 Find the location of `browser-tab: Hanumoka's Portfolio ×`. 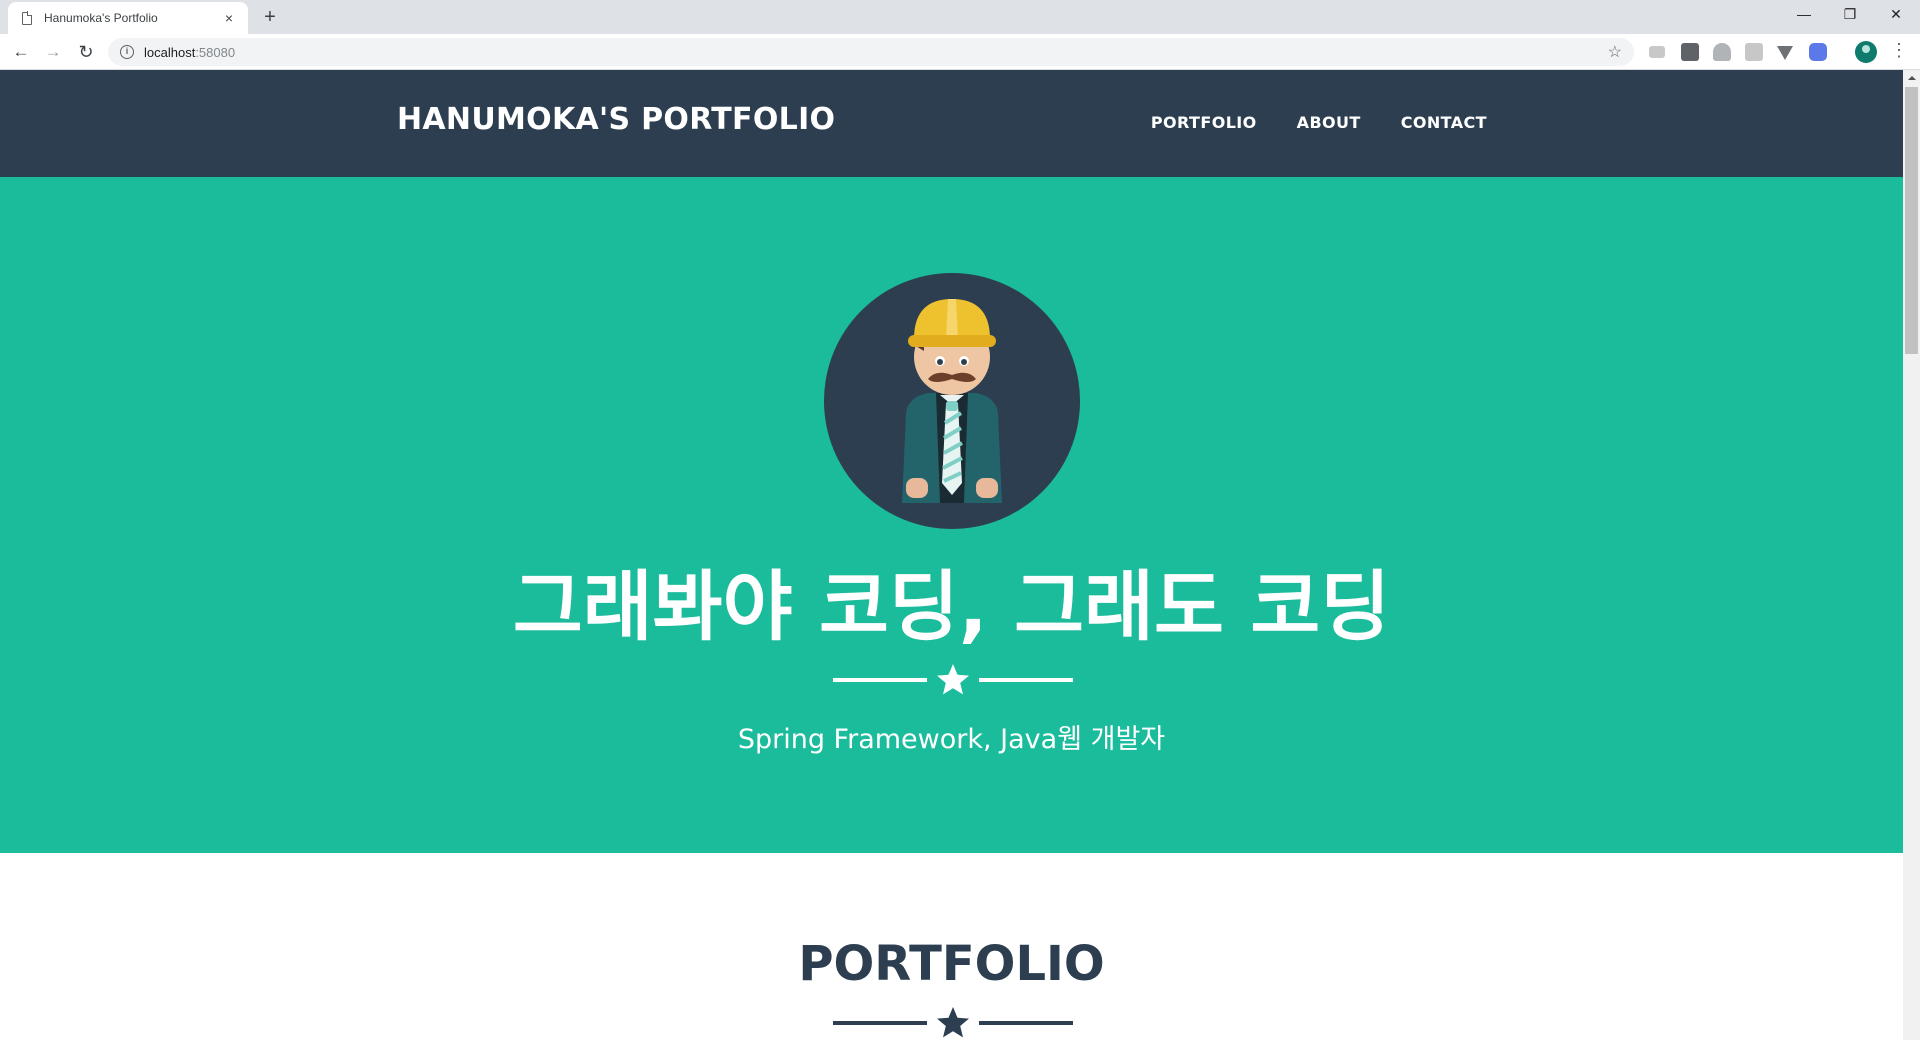

browser-tab: Hanumoka's Portfolio × is located at coordinates (128, 18).